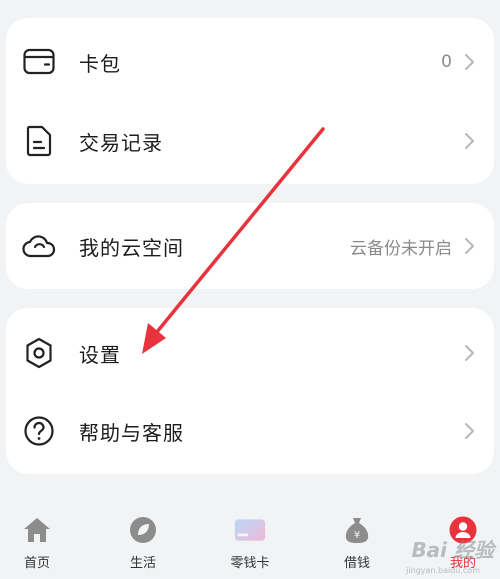  What do you see at coordinates (37, 530) in the screenshot?
I see `home-icon` at bounding box center [37, 530].